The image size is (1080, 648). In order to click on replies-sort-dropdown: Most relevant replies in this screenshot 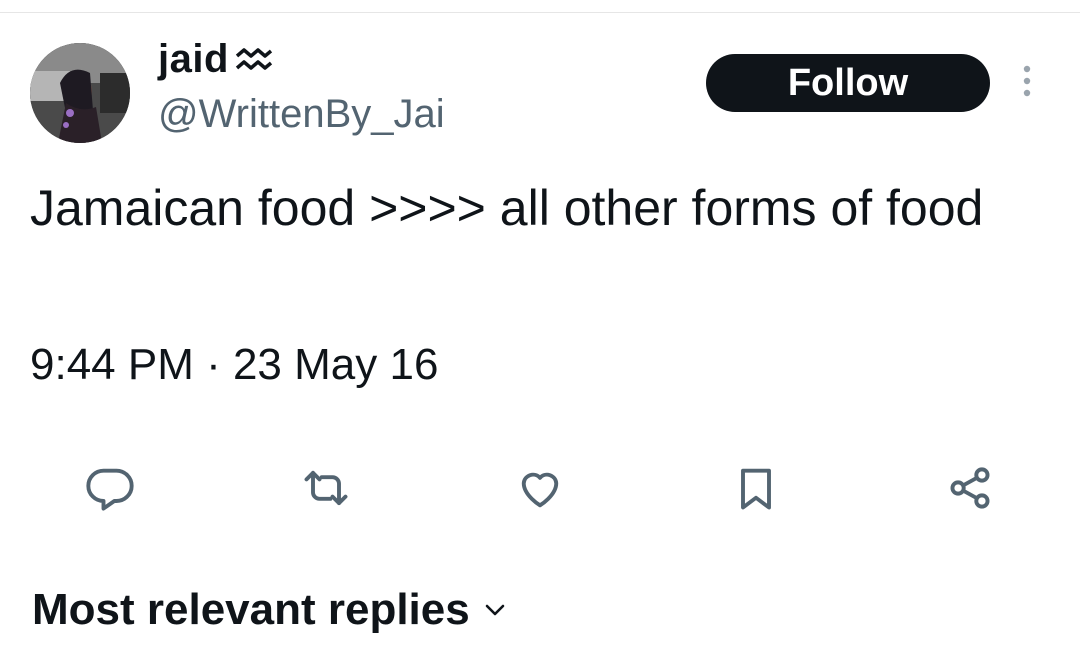, I will do `click(269, 610)`.